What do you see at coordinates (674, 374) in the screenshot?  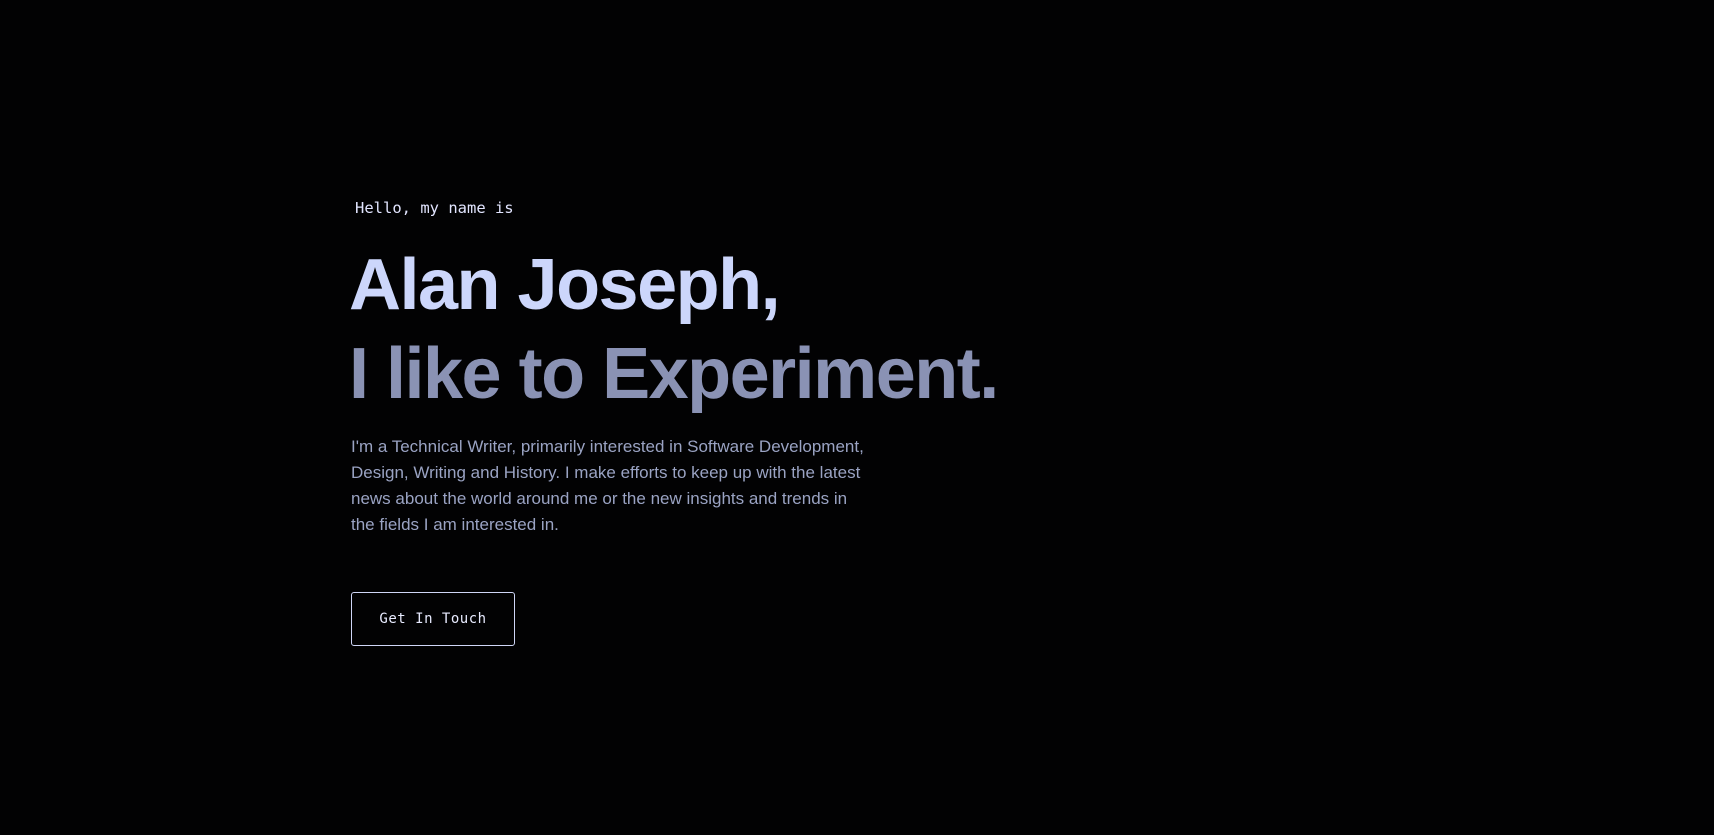 I see `hero-tagline: I like to Experiment.` at bounding box center [674, 374].